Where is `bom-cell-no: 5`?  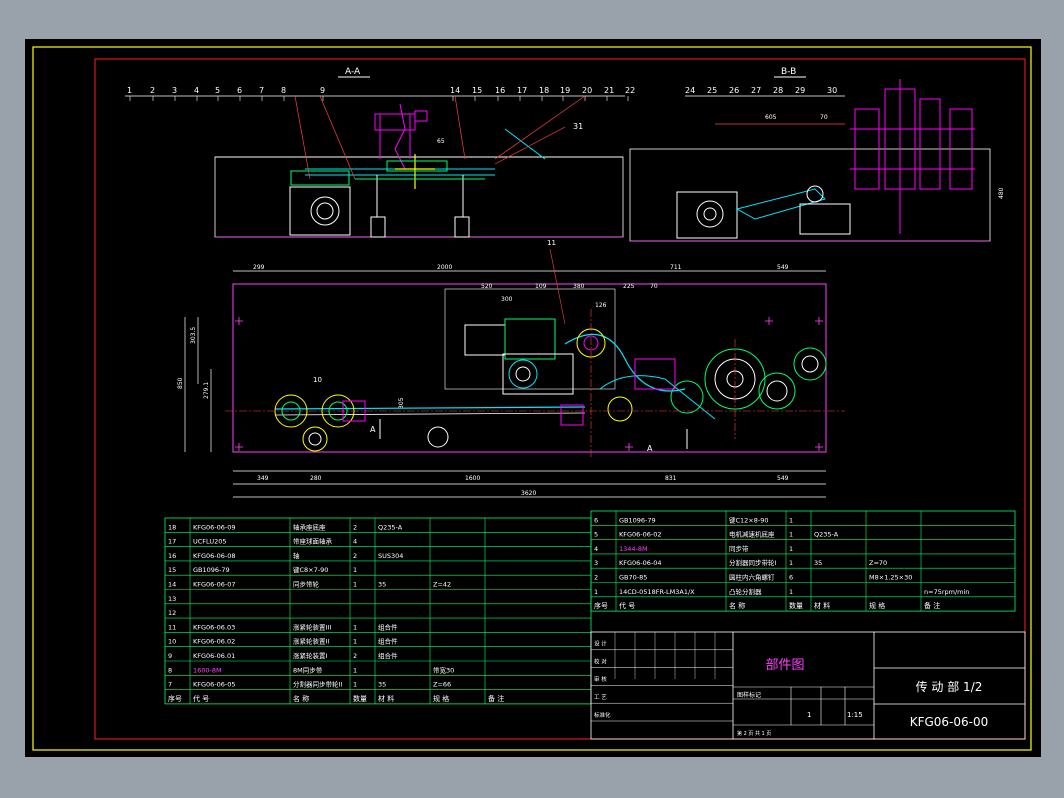
bom-cell-no: 5 is located at coordinates (596, 535).